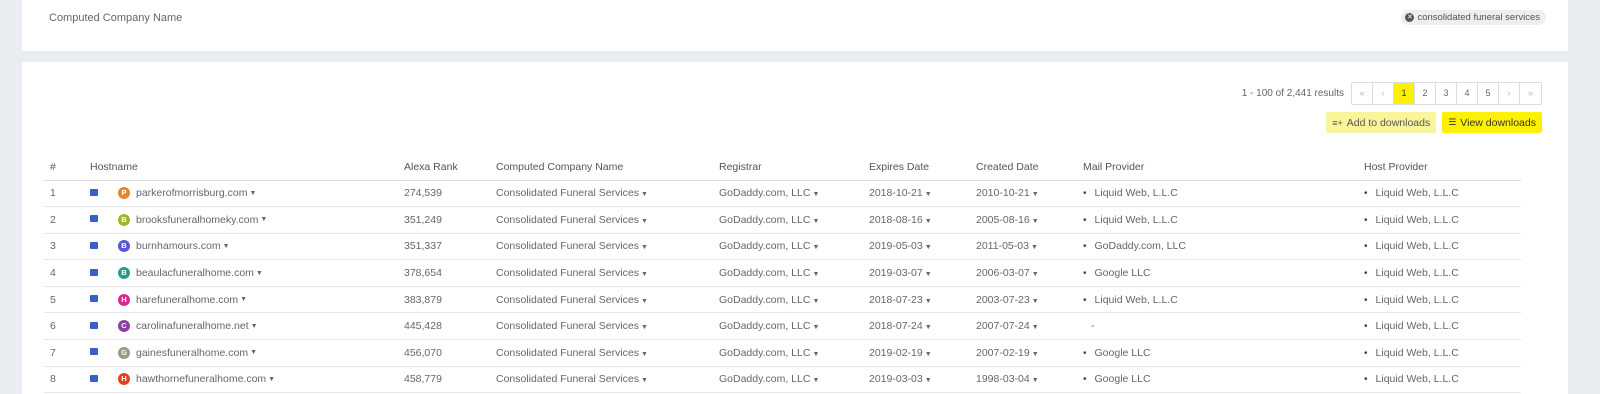  I want to click on hostname-link: beaulacfuneralhome.com, so click(195, 273).